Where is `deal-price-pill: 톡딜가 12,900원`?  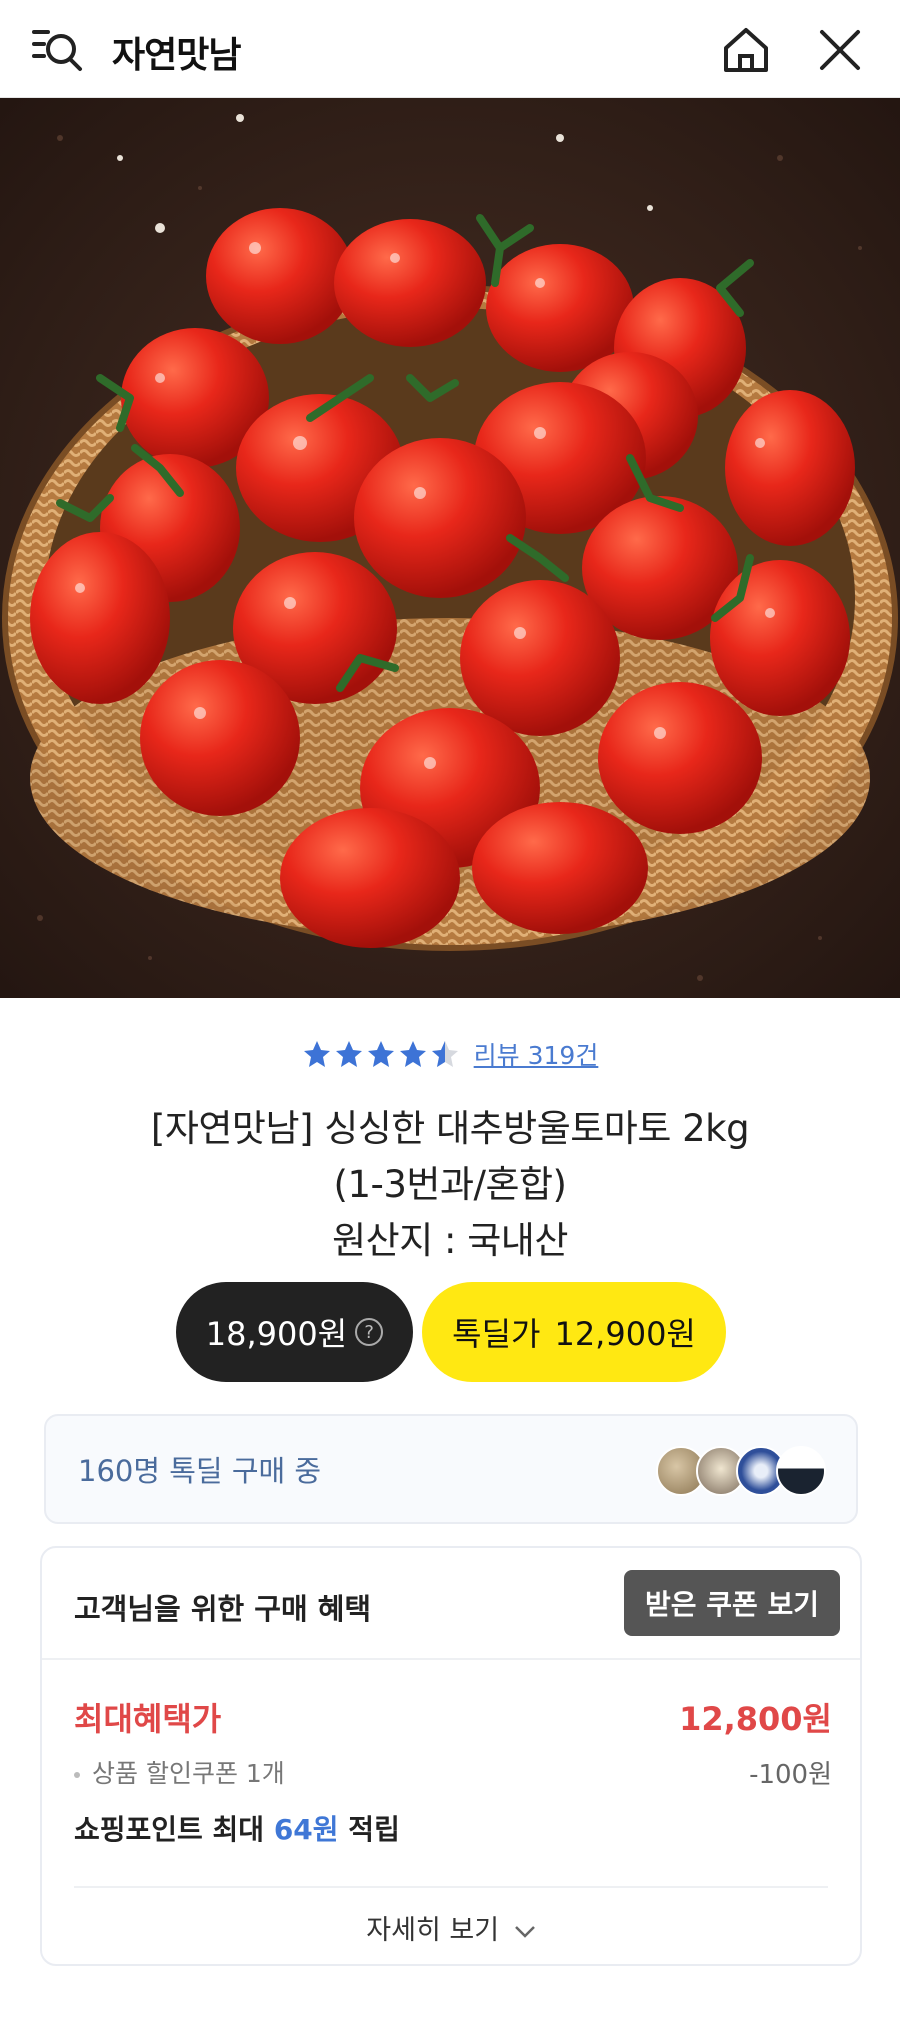
deal-price-pill: 톡딜가 12,900원 is located at coordinates (574, 1332).